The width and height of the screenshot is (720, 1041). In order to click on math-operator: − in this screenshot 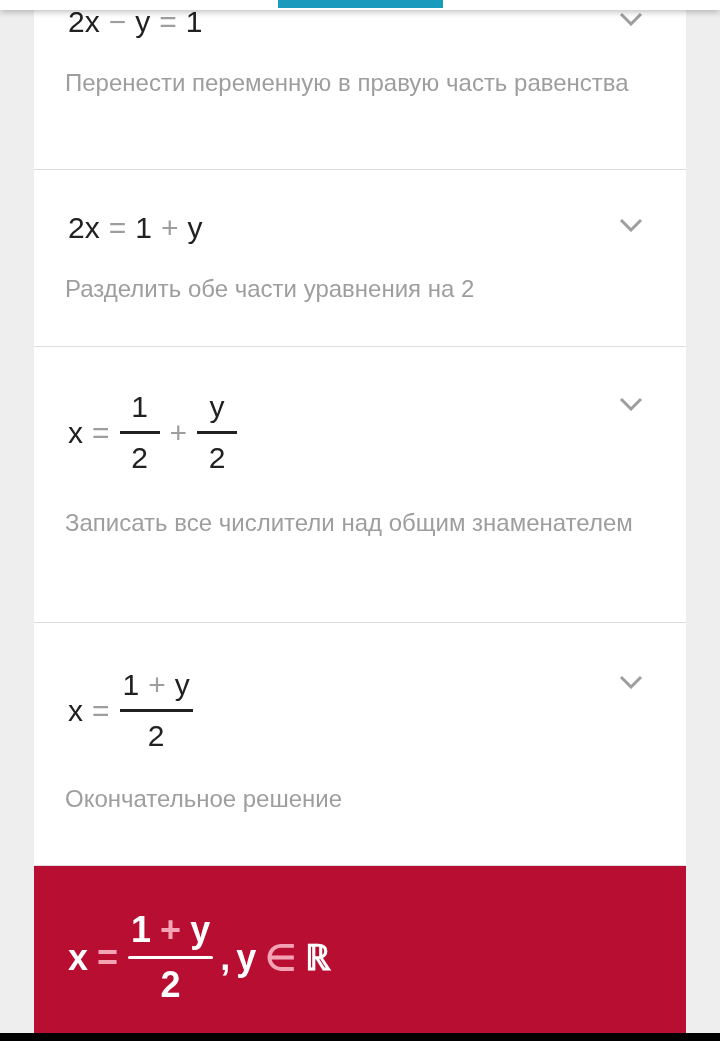, I will do `click(117, 22)`.